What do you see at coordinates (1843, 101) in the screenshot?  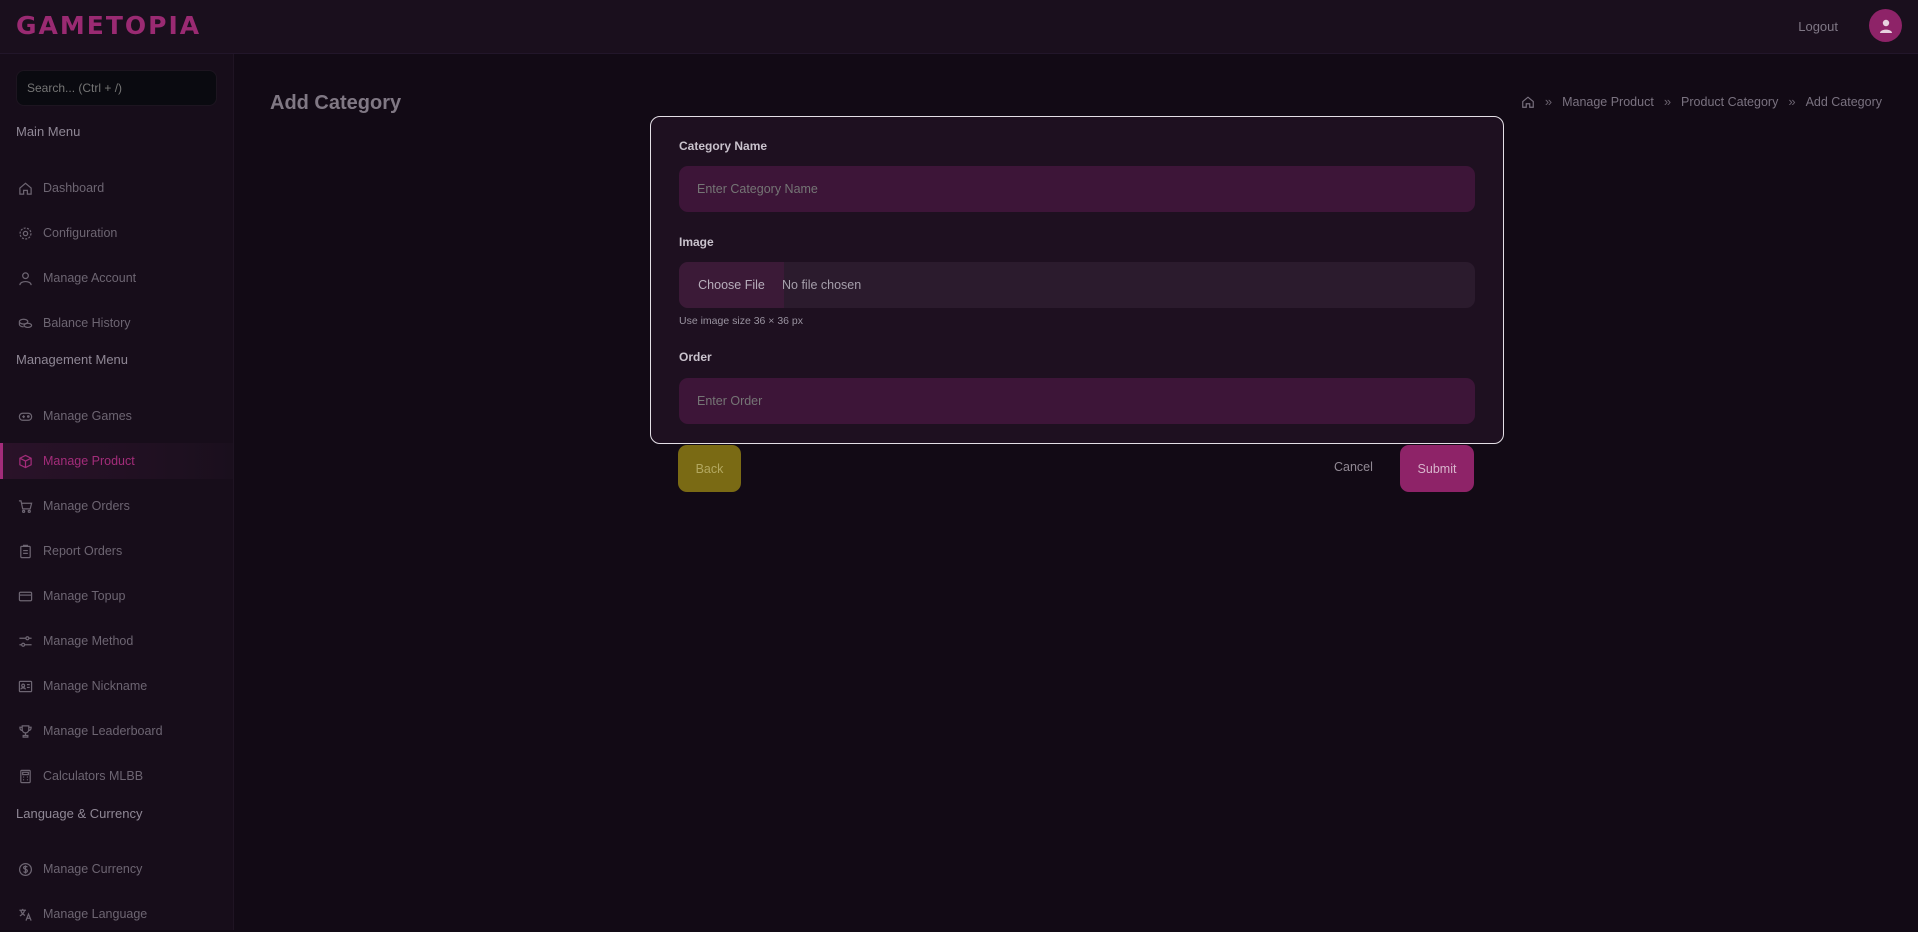 I see `breadcrumb-item-add-category: Add Category` at bounding box center [1843, 101].